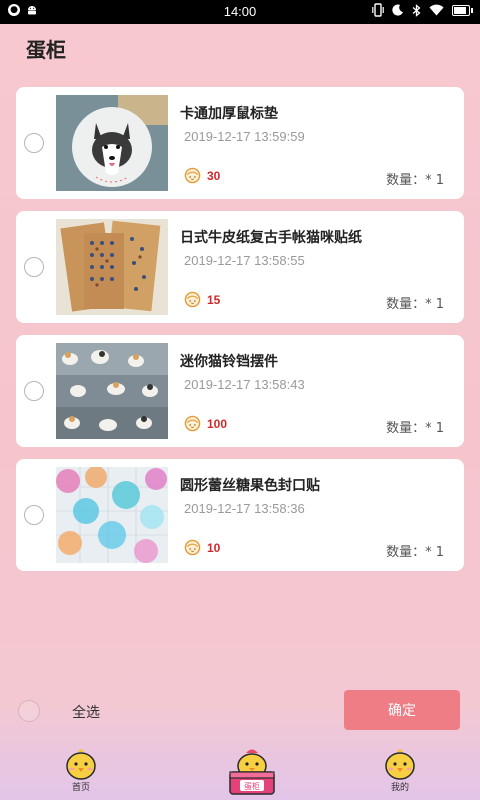  Describe the element at coordinates (81, 764) in the screenshot. I see `chick-icon` at that location.